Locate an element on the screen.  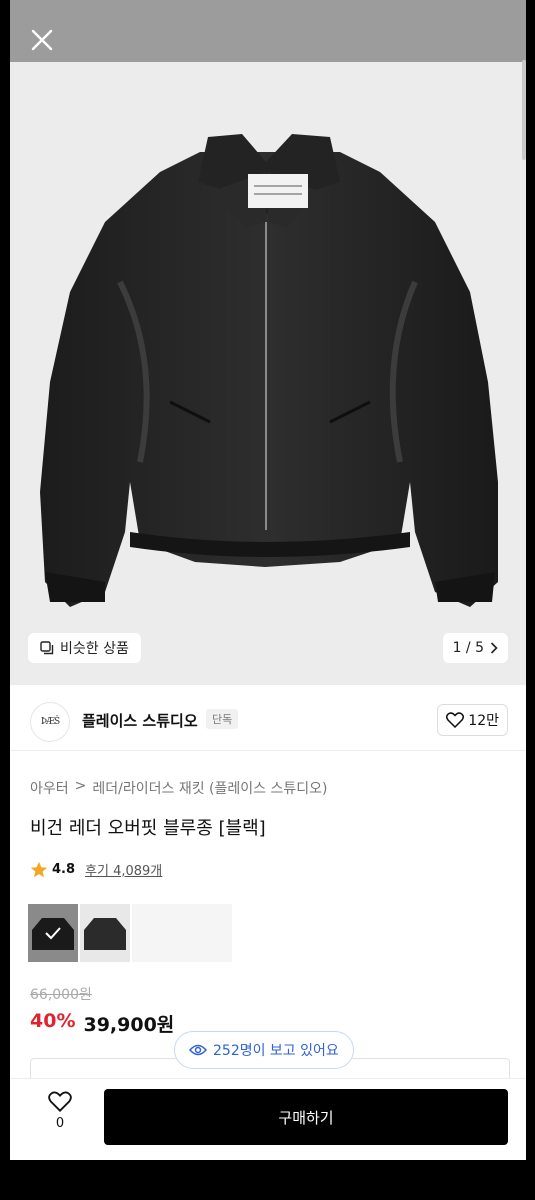
review-link: 후기 4,089개 is located at coordinates (123, 869).